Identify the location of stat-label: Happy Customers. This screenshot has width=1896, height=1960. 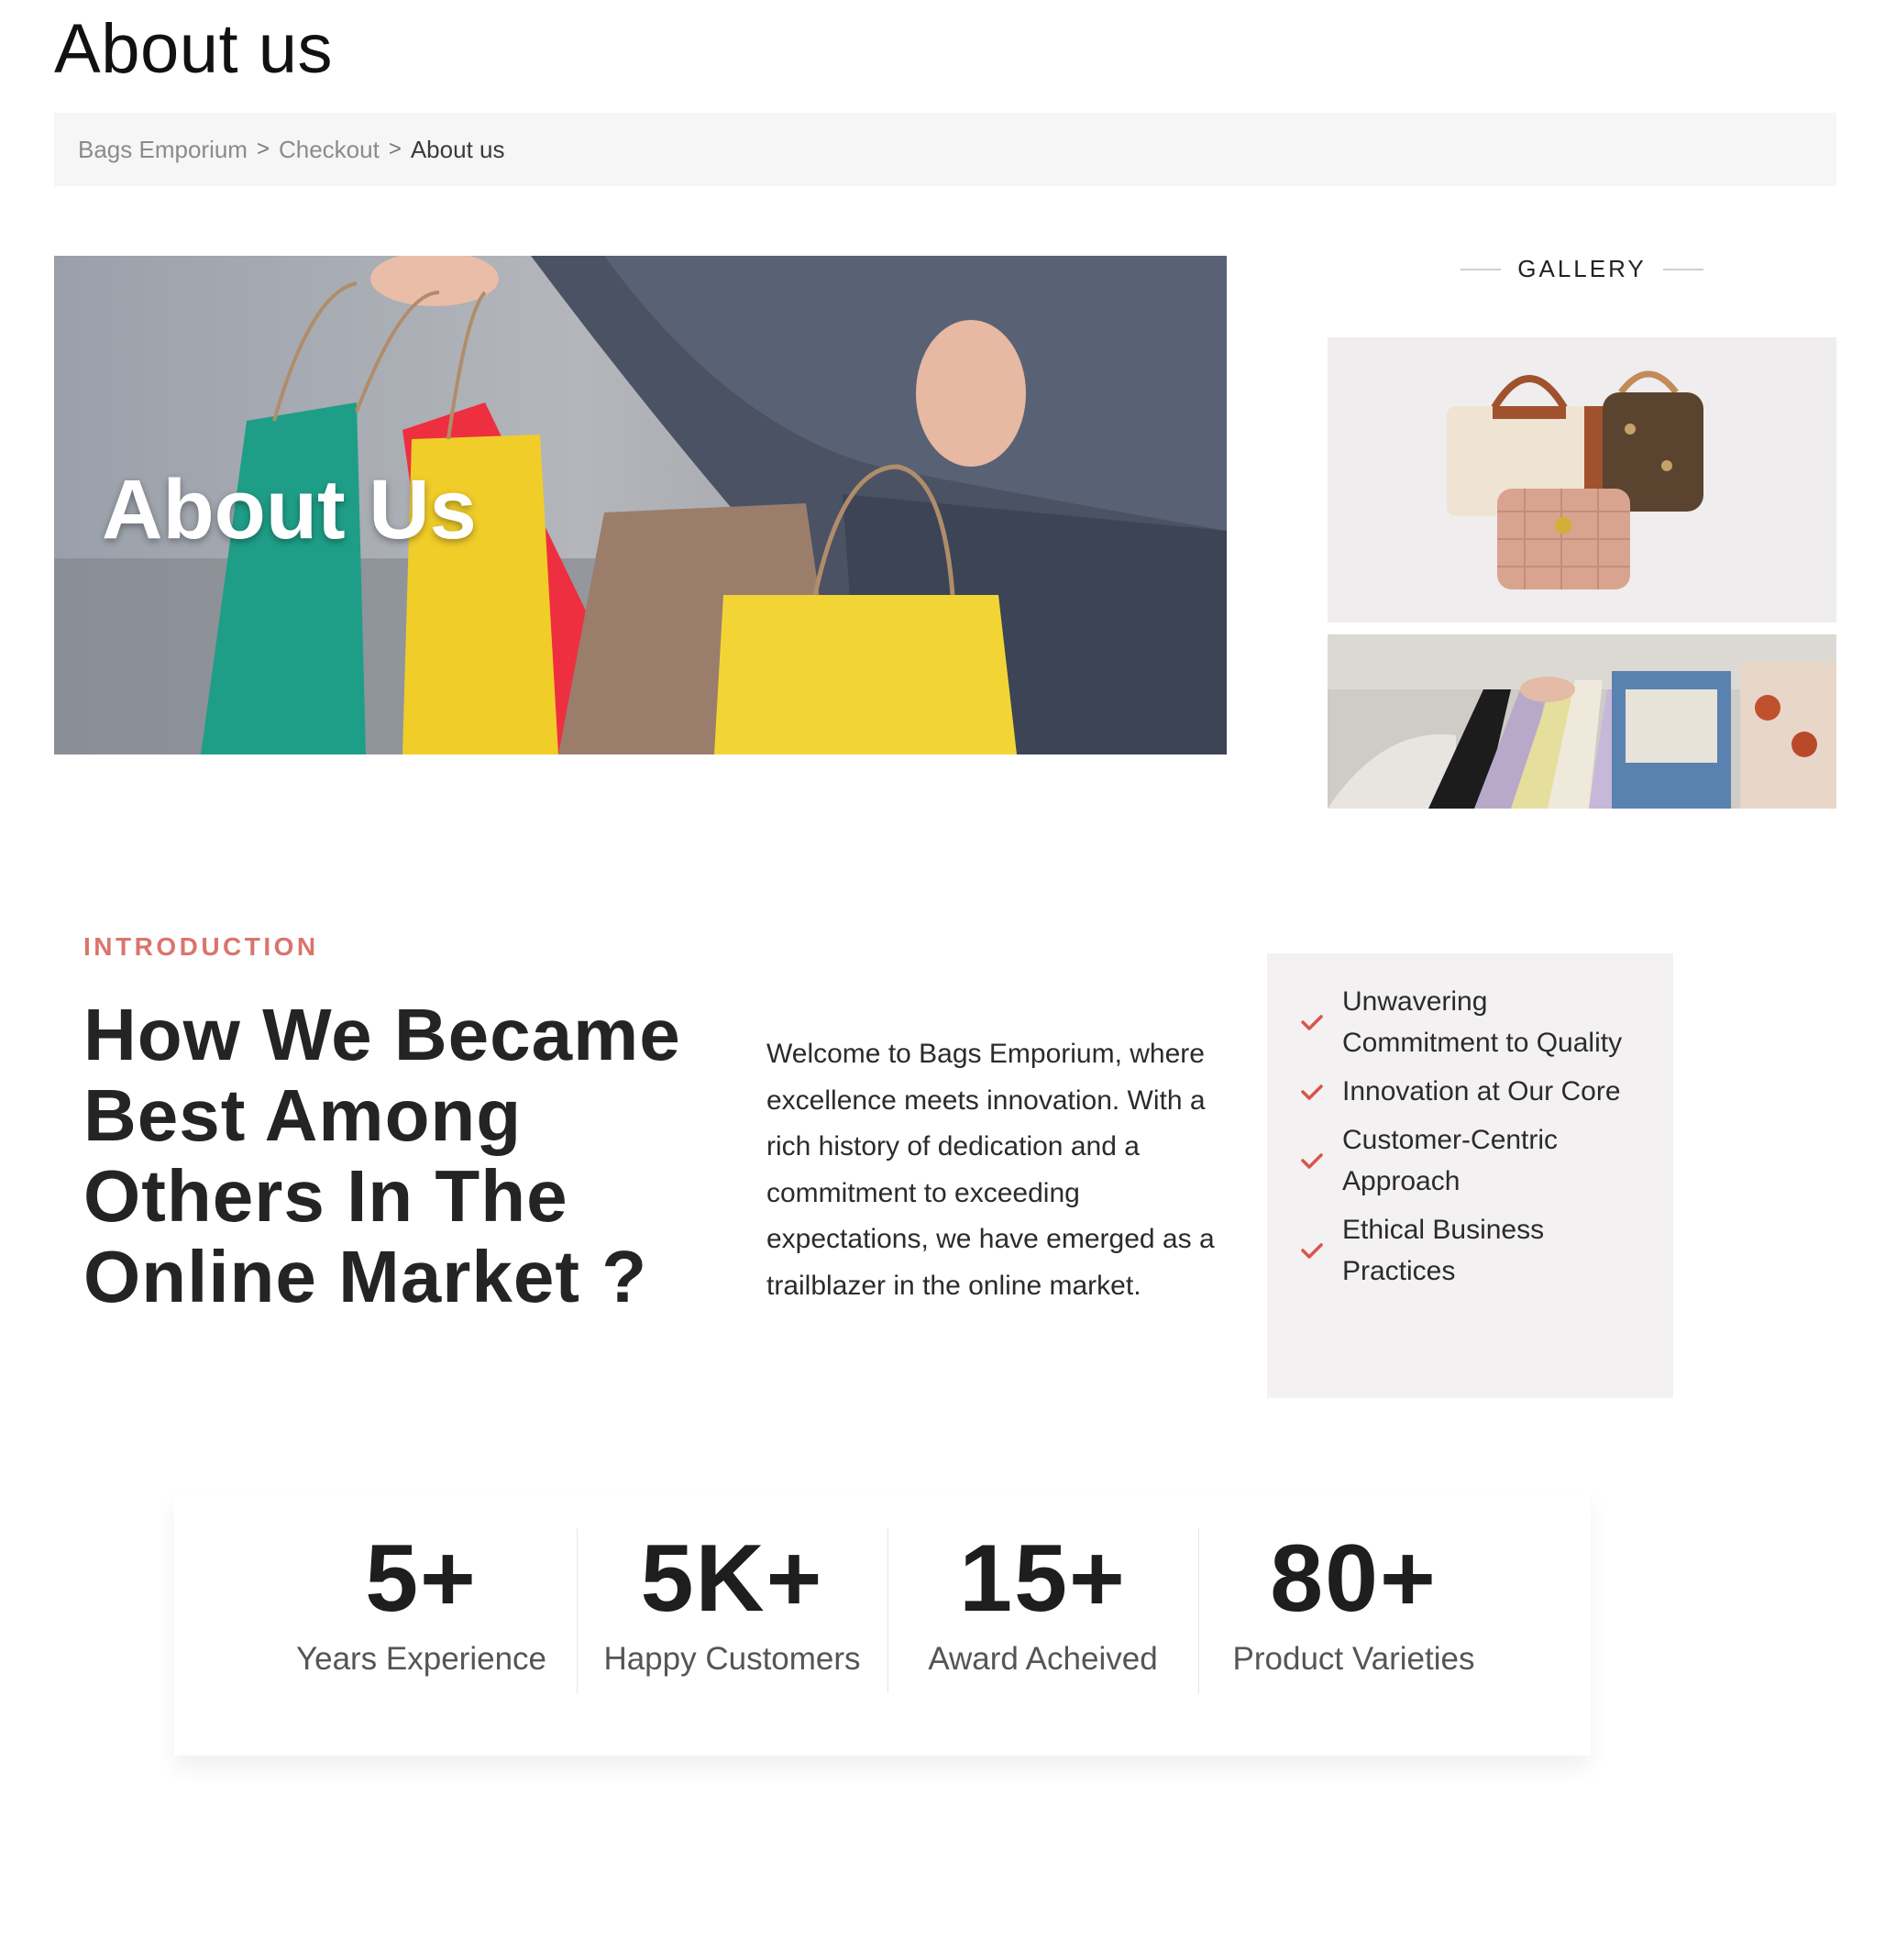
(732, 1659).